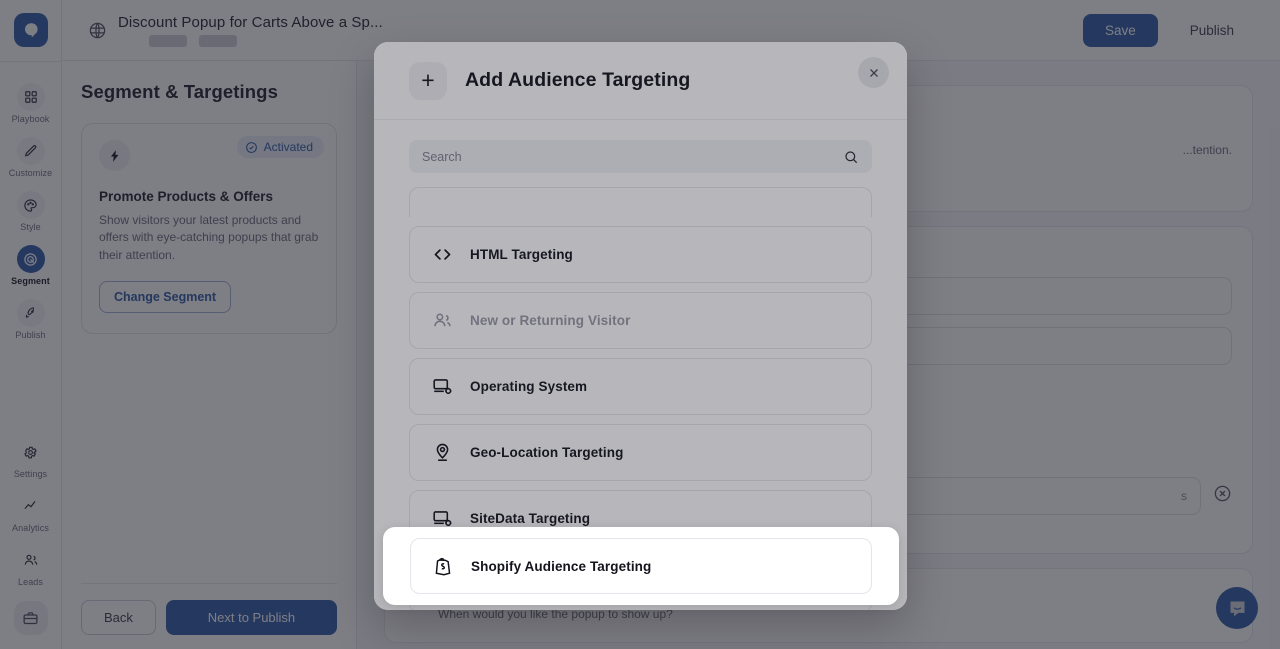 This screenshot has height=649, width=1280. I want to click on chat-bubble-icon, so click(1237, 608).